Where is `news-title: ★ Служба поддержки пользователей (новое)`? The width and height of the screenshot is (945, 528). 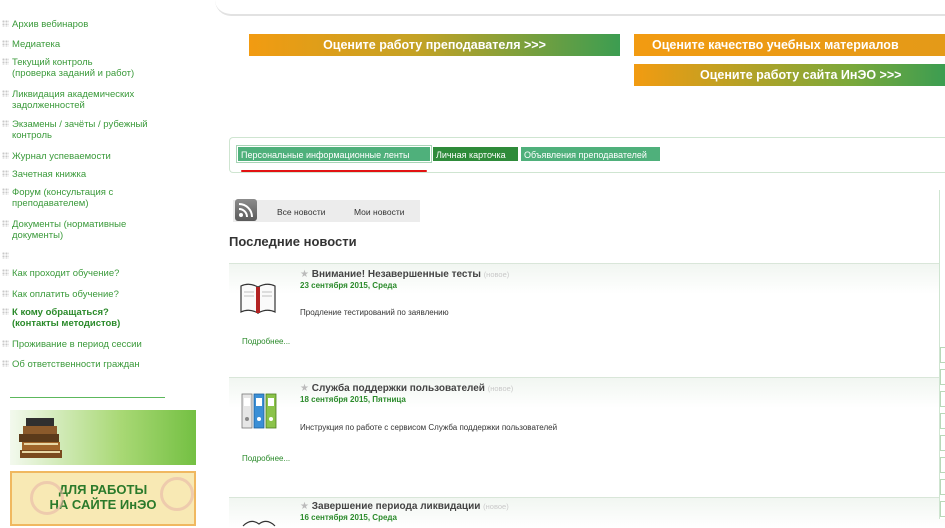
news-title: ★ Служба поддержки пользователей (новое) is located at coordinates (406, 388).